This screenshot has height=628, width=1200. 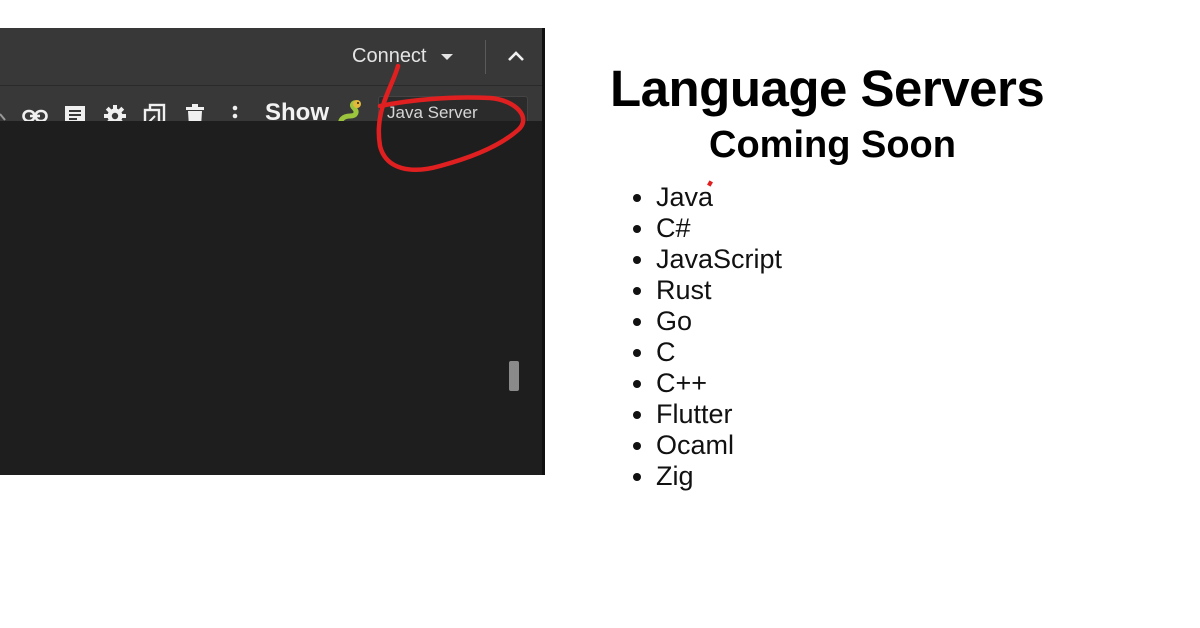 What do you see at coordinates (719, 383) in the screenshot?
I see `list-item: C++` at bounding box center [719, 383].